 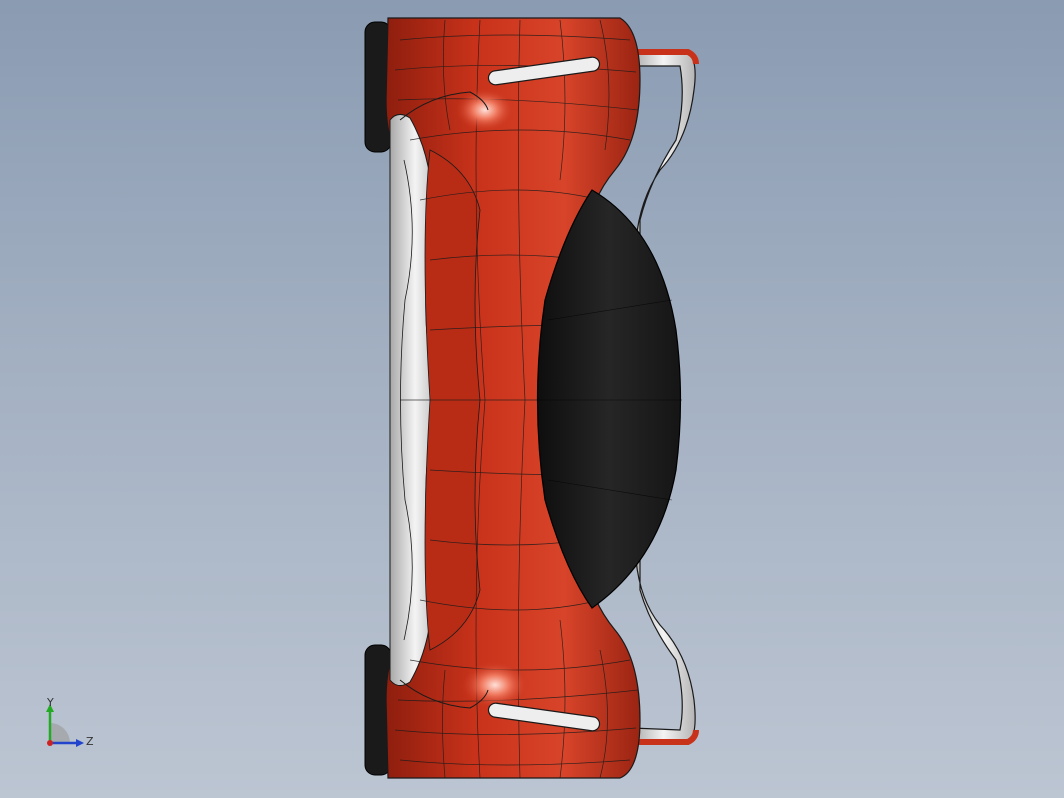 What do you see at coordinates (60, 733) in the screenshot?
I see `triad-quadrant` at bounding box center [60, 733].